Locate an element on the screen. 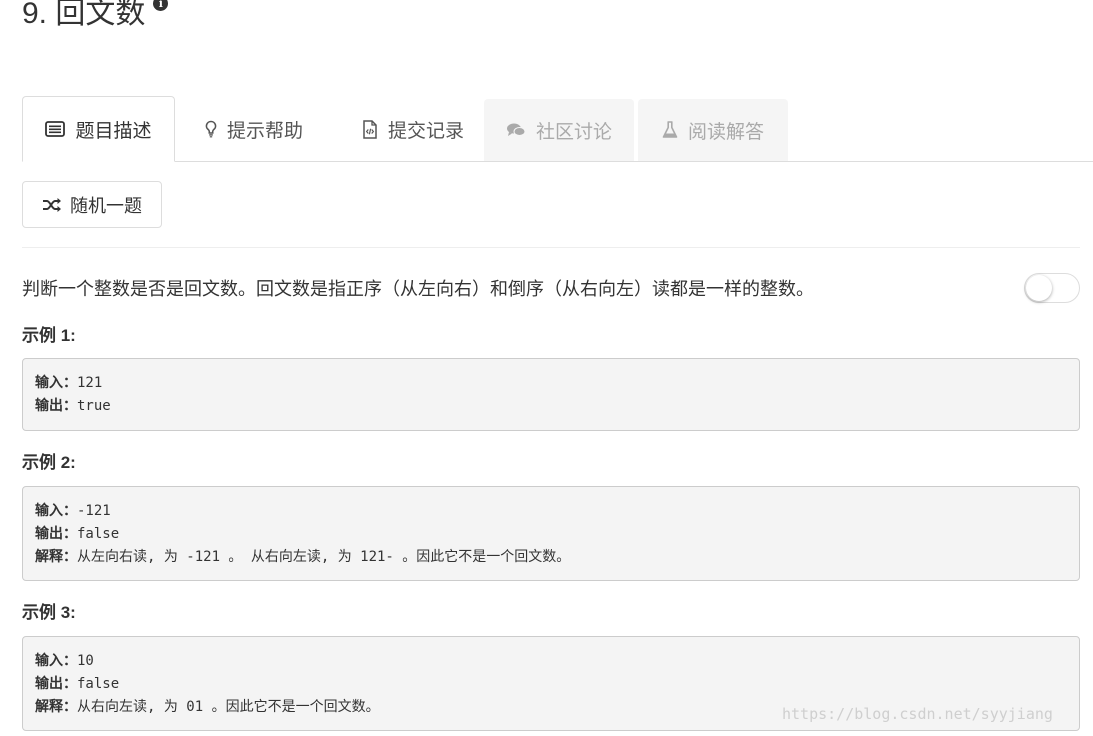 This screenshot has height=736, width=1093. example-title: 示例 3: is located at coordinates (49, 612).